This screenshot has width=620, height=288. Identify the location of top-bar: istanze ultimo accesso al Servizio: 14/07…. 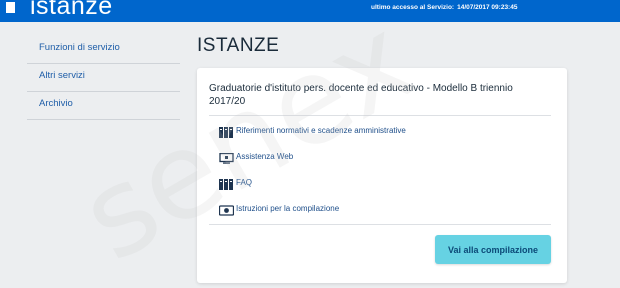
(310, 11).